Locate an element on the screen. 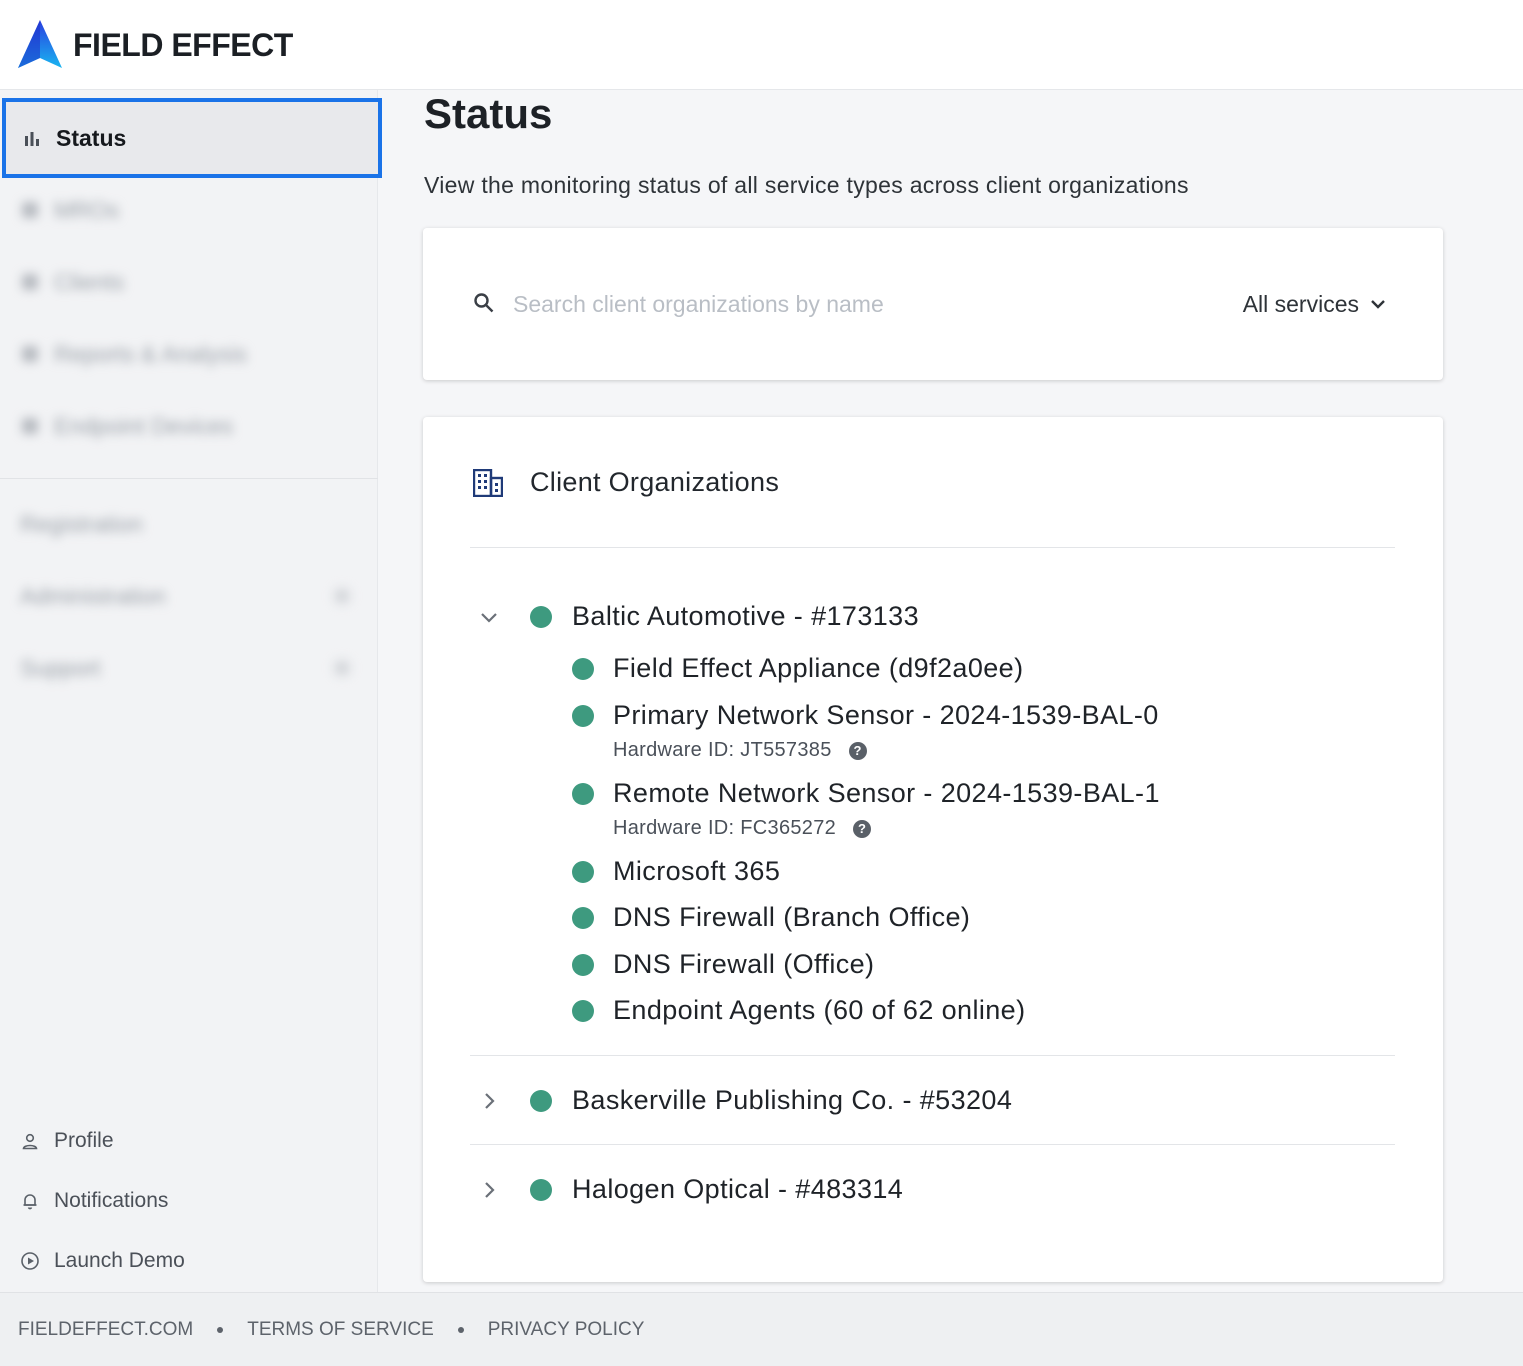  sidebar-item-label: Administration is located at coordinates (93, 595).